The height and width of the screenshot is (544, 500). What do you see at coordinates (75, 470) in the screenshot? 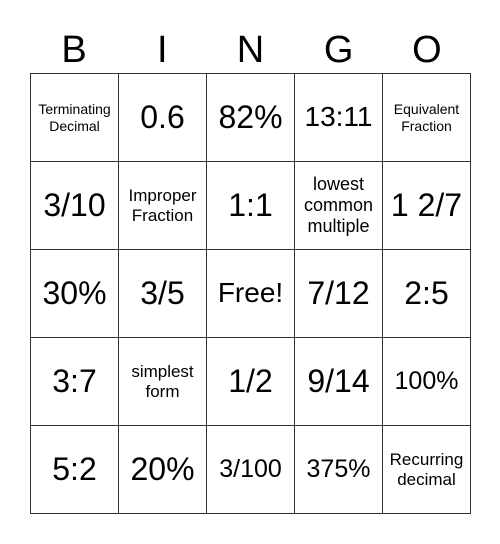
I see `bingo-cell: 5:2` at bounding box center [75, 470].